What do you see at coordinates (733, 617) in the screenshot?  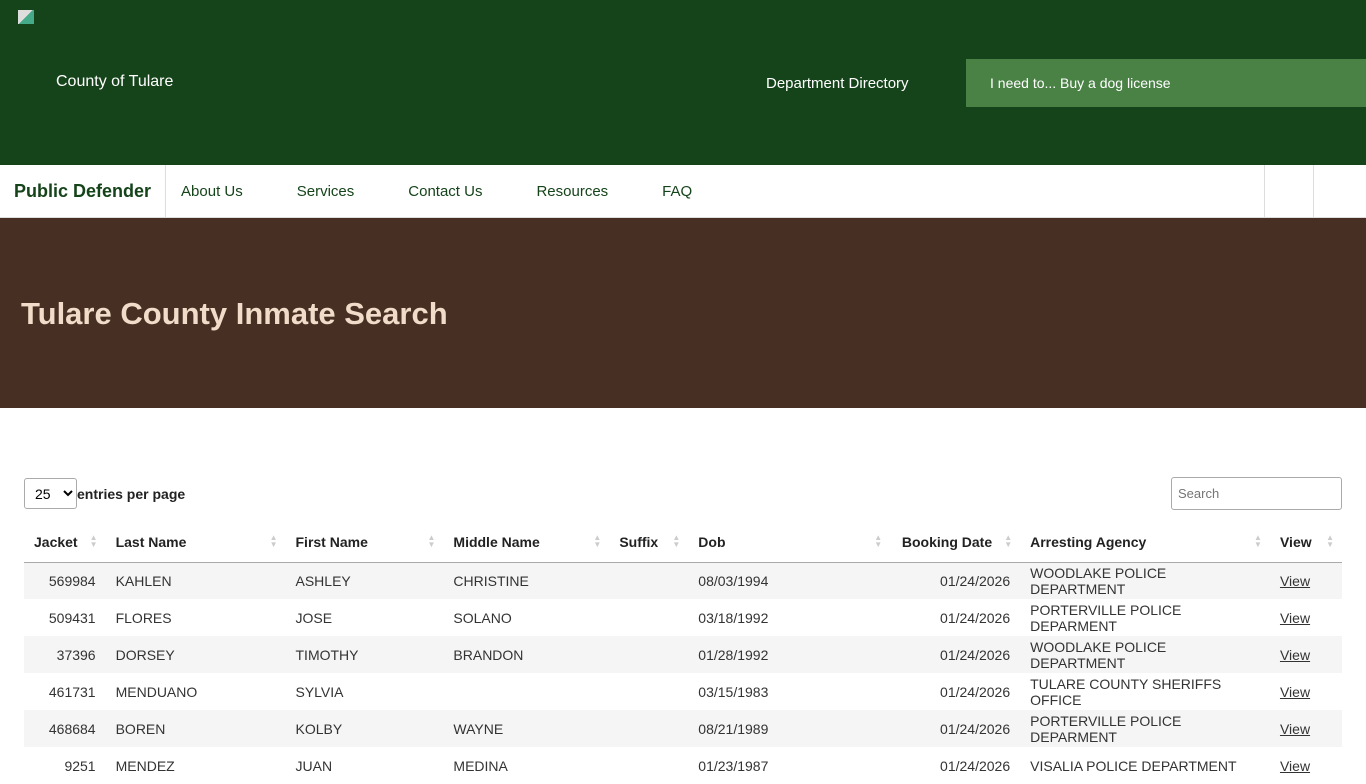 I see `cell-dob: 03/18/1992` at bounding box center [733, 617].